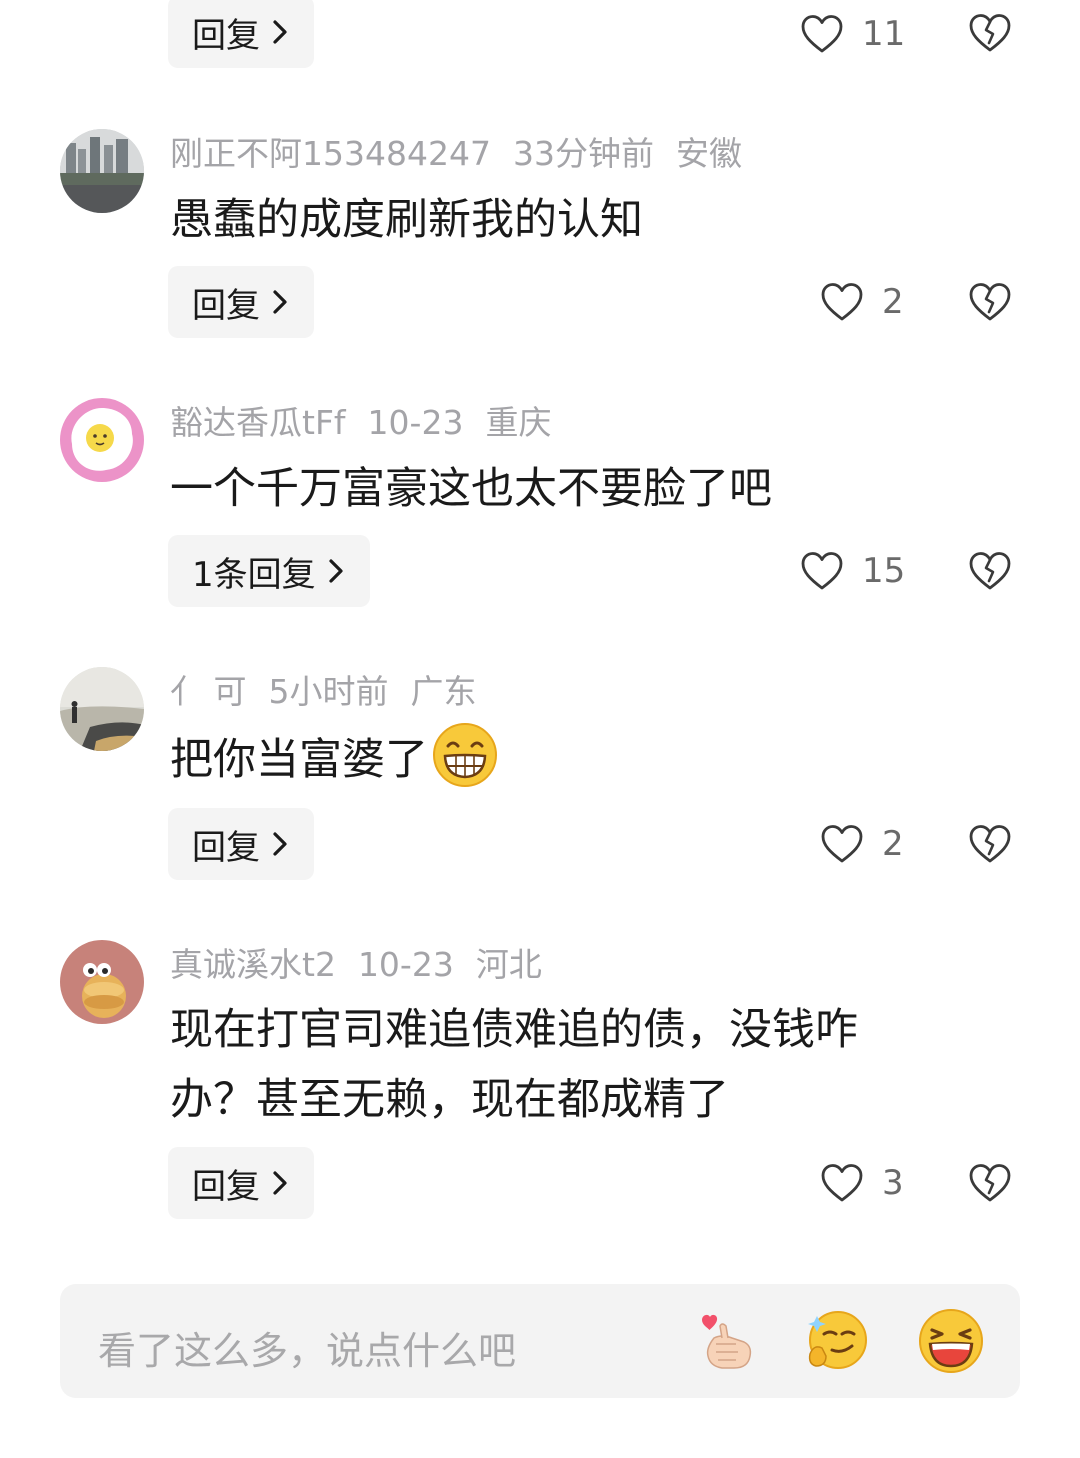 Image resolution: width=1080 pixels, height=1458 pixels. What do you see at coordinates (253, 964) in the screenshot?
I see `username: 真诚溪水t2` at bounding box center [253, 964].